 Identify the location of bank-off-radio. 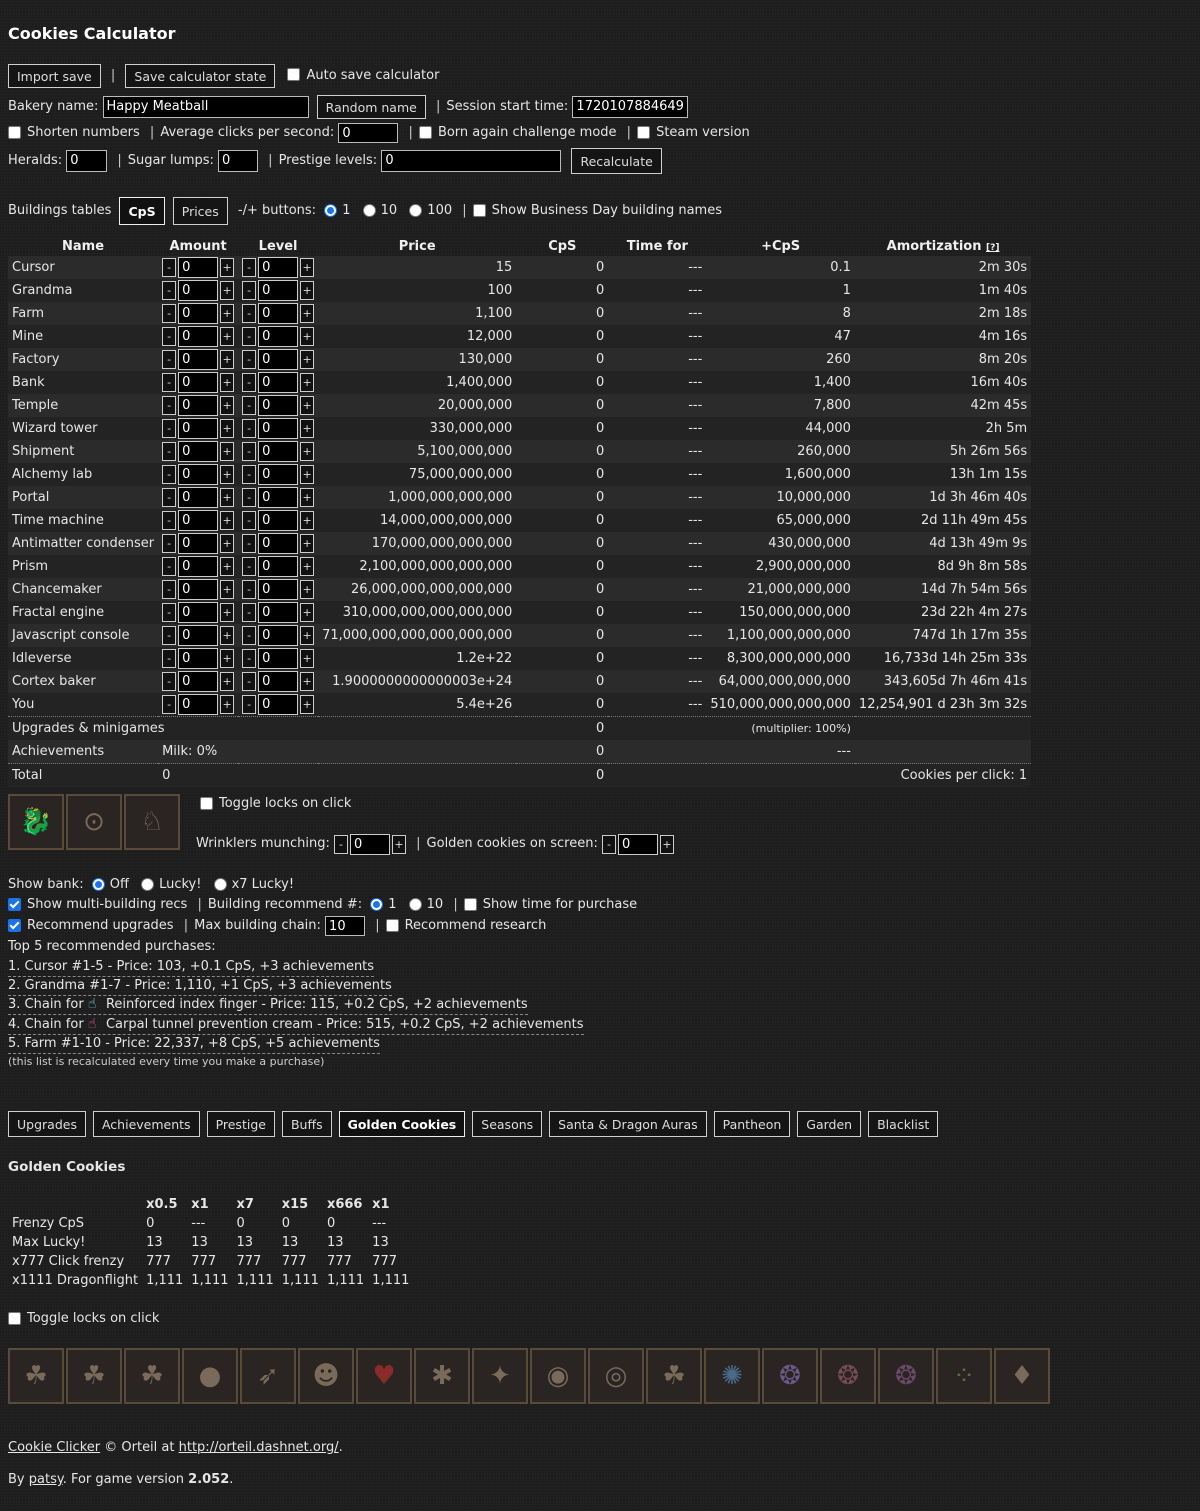
(98, 884).